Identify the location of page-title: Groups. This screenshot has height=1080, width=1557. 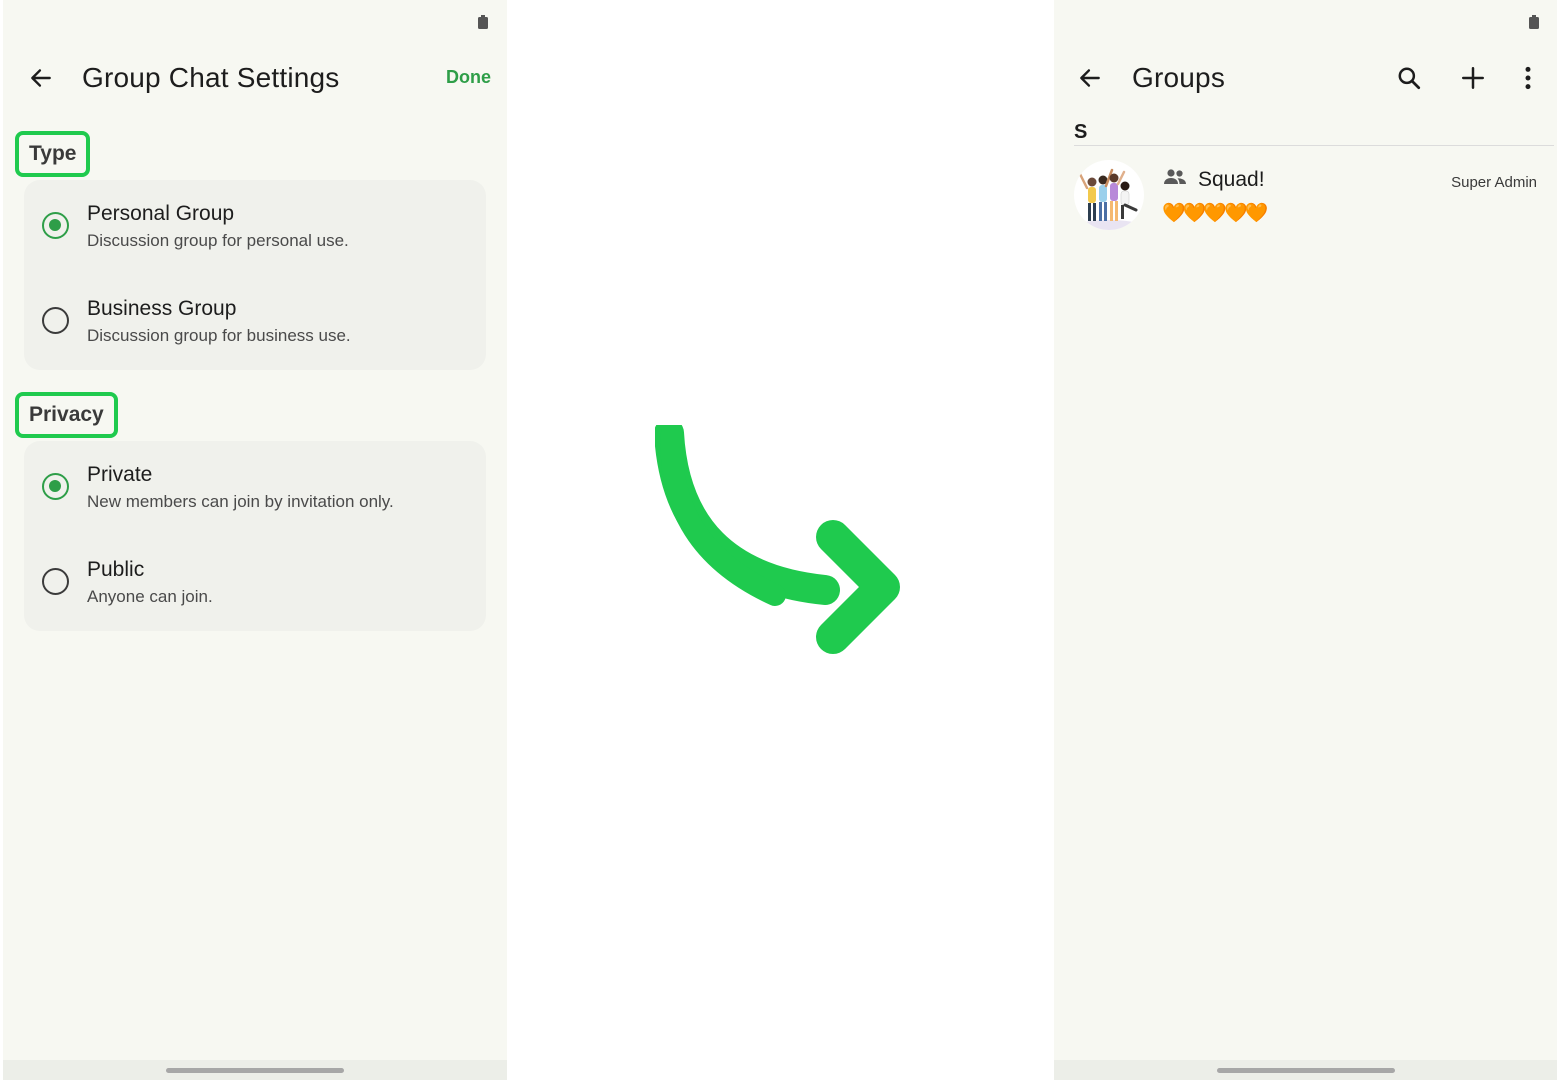
(1179, 77).